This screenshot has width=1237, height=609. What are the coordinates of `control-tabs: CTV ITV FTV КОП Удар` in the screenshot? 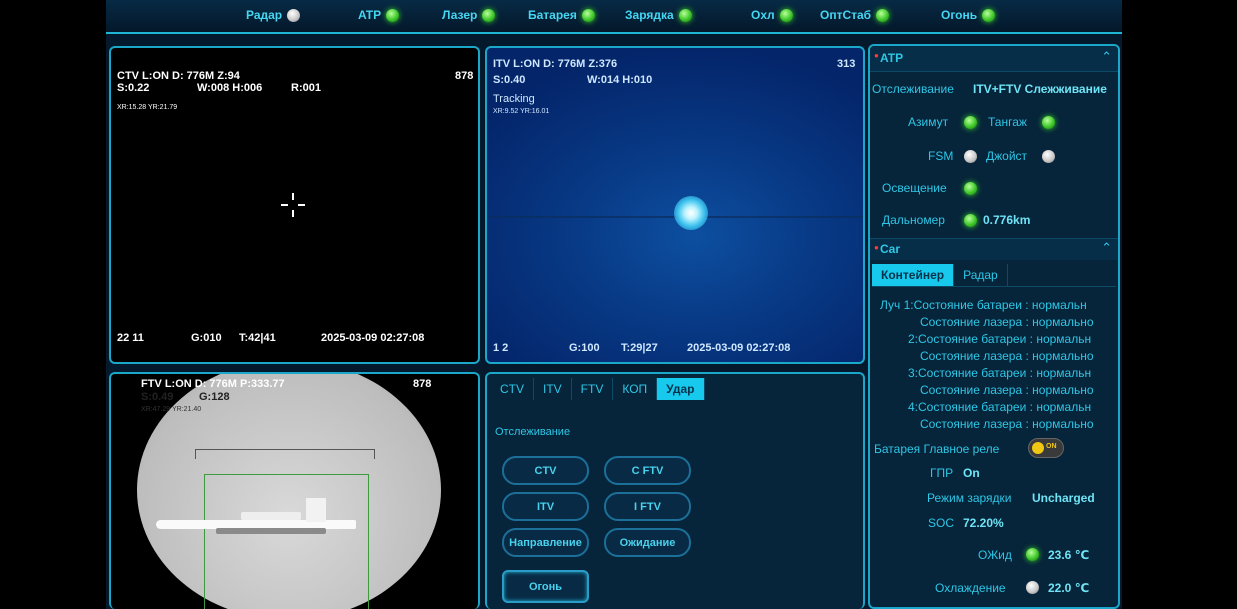 It's located at (598, 389).